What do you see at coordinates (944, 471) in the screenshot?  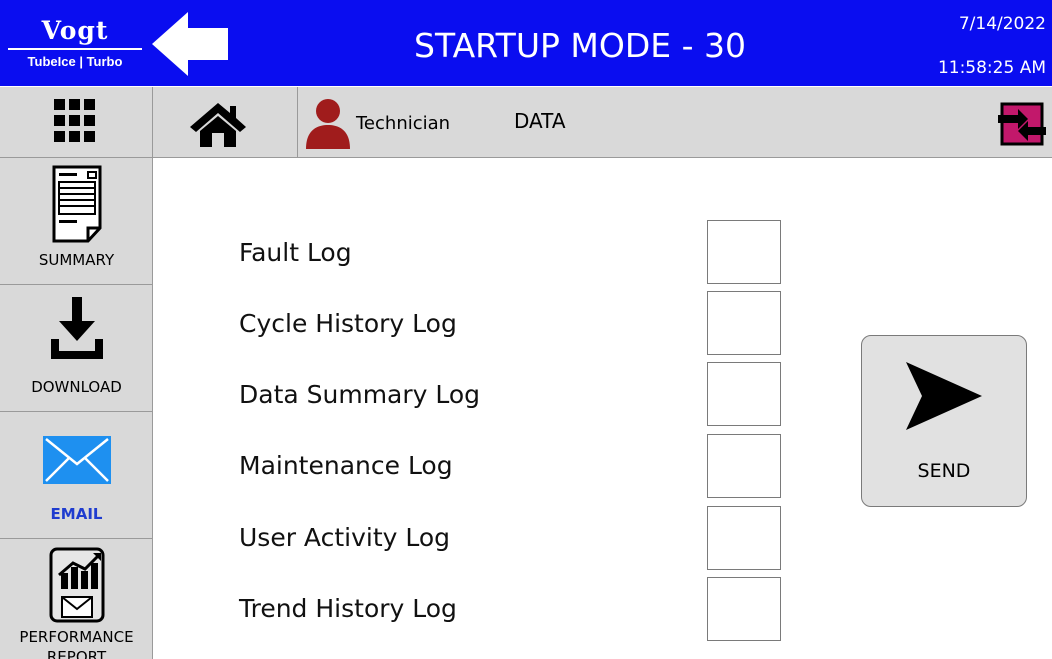 I see `send-label: SEND` at bounding box center [944, 471].